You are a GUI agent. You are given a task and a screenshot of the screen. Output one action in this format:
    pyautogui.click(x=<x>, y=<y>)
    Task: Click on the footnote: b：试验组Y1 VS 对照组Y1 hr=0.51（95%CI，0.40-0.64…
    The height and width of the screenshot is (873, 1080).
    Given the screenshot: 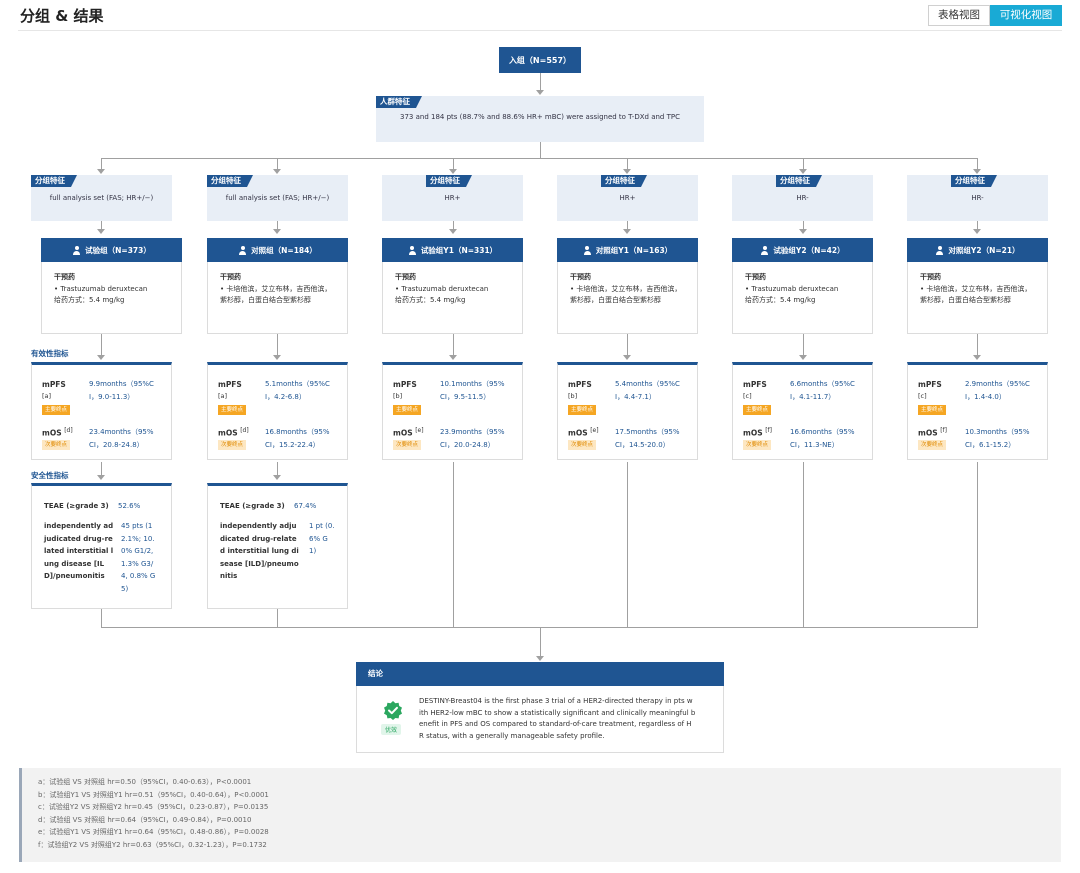 What is the action you would take?
    pyautogui.click(x=153, y=794)
    